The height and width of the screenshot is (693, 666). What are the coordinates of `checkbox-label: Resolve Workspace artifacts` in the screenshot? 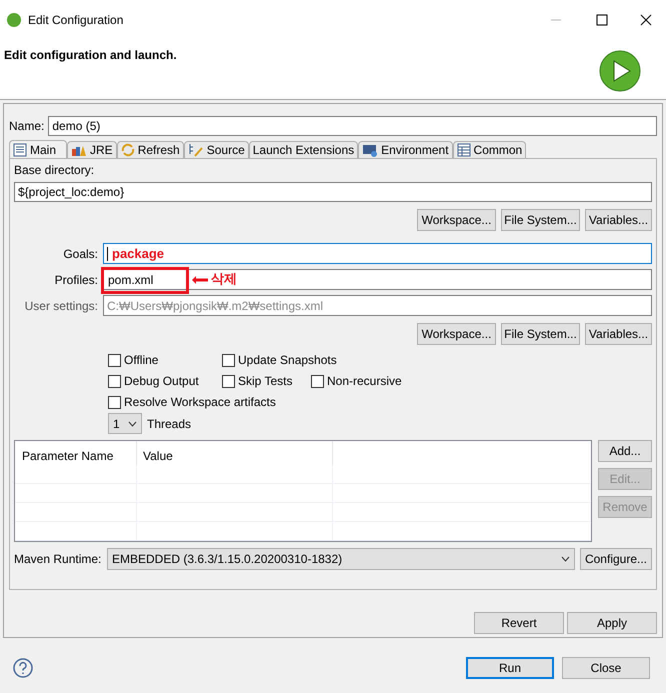 It's located at (200, 402).